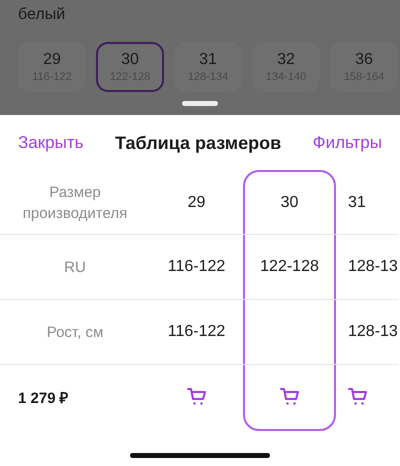 Image resolution: width=400 pixels, height=466 pixels. What do you see at coordinates (286, 60) in the screenshot?
I see `size-number: 32` at bounding box center [286, 60].